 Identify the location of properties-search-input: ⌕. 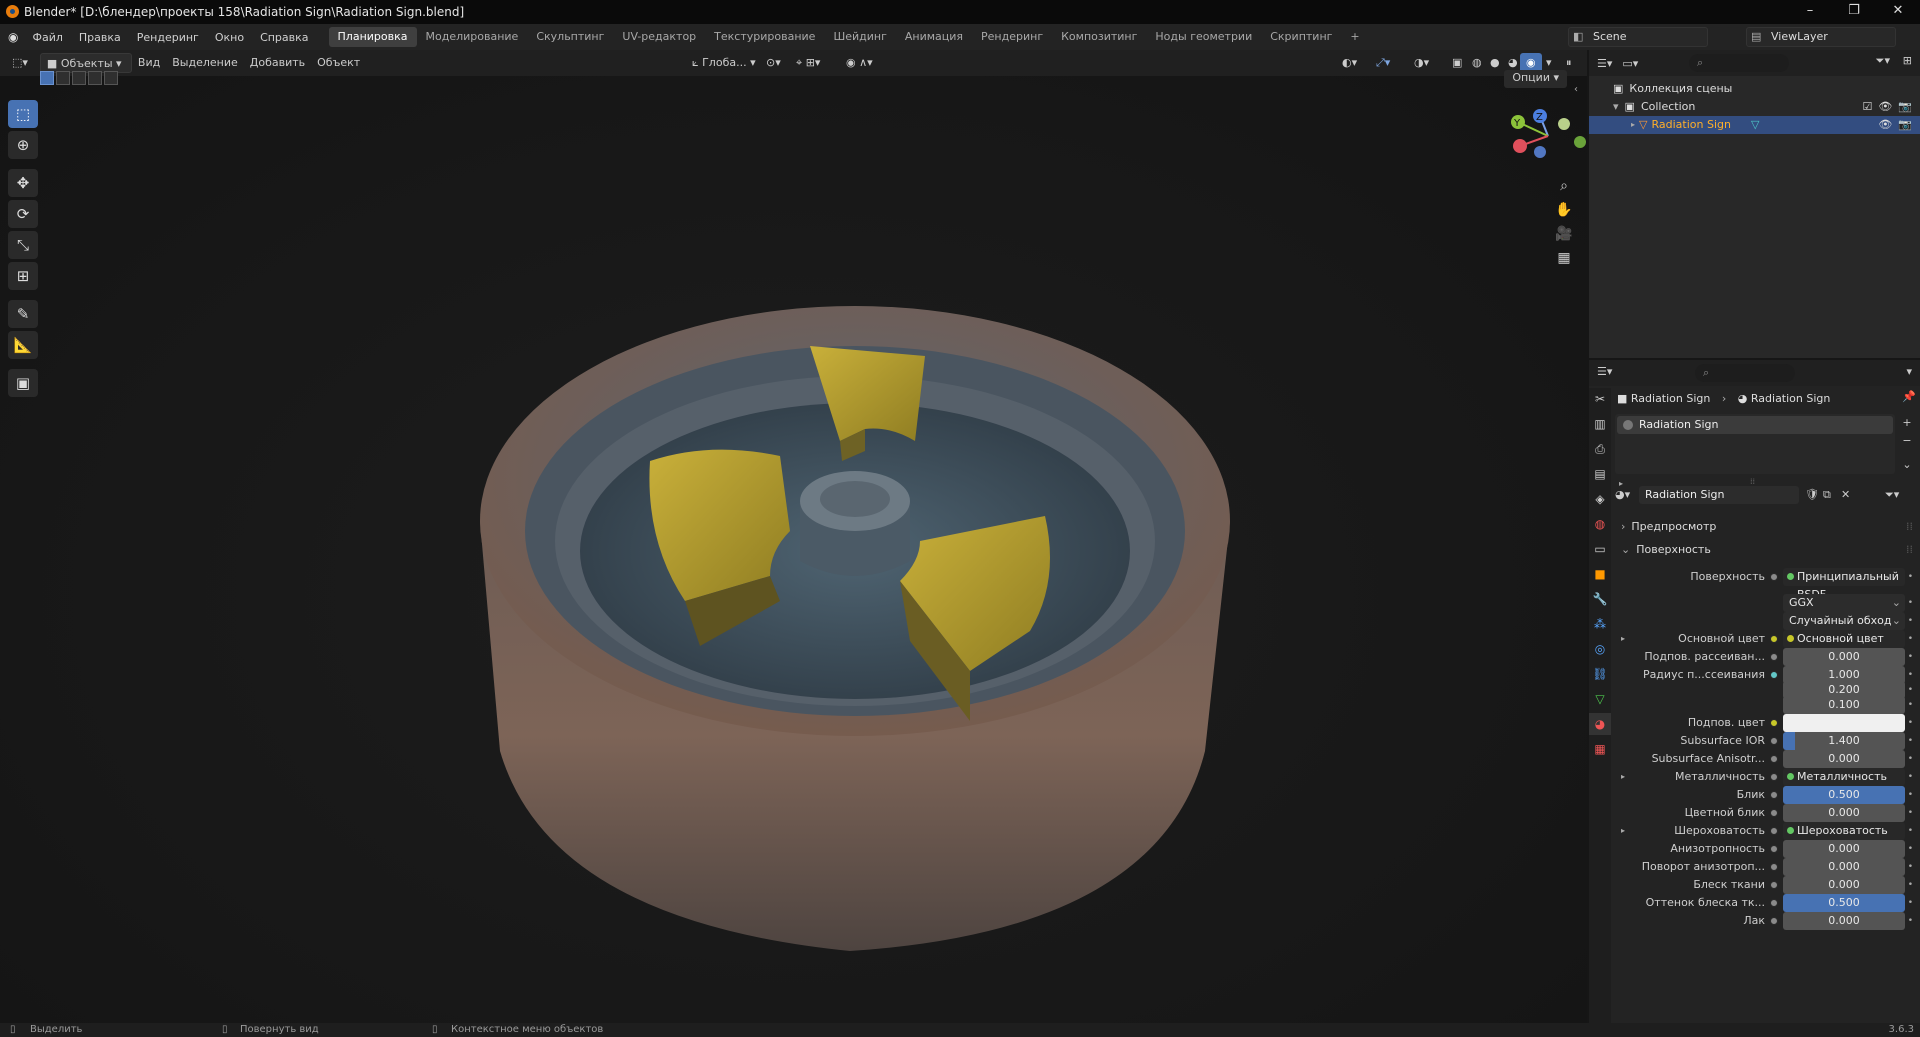
(1745, 373).